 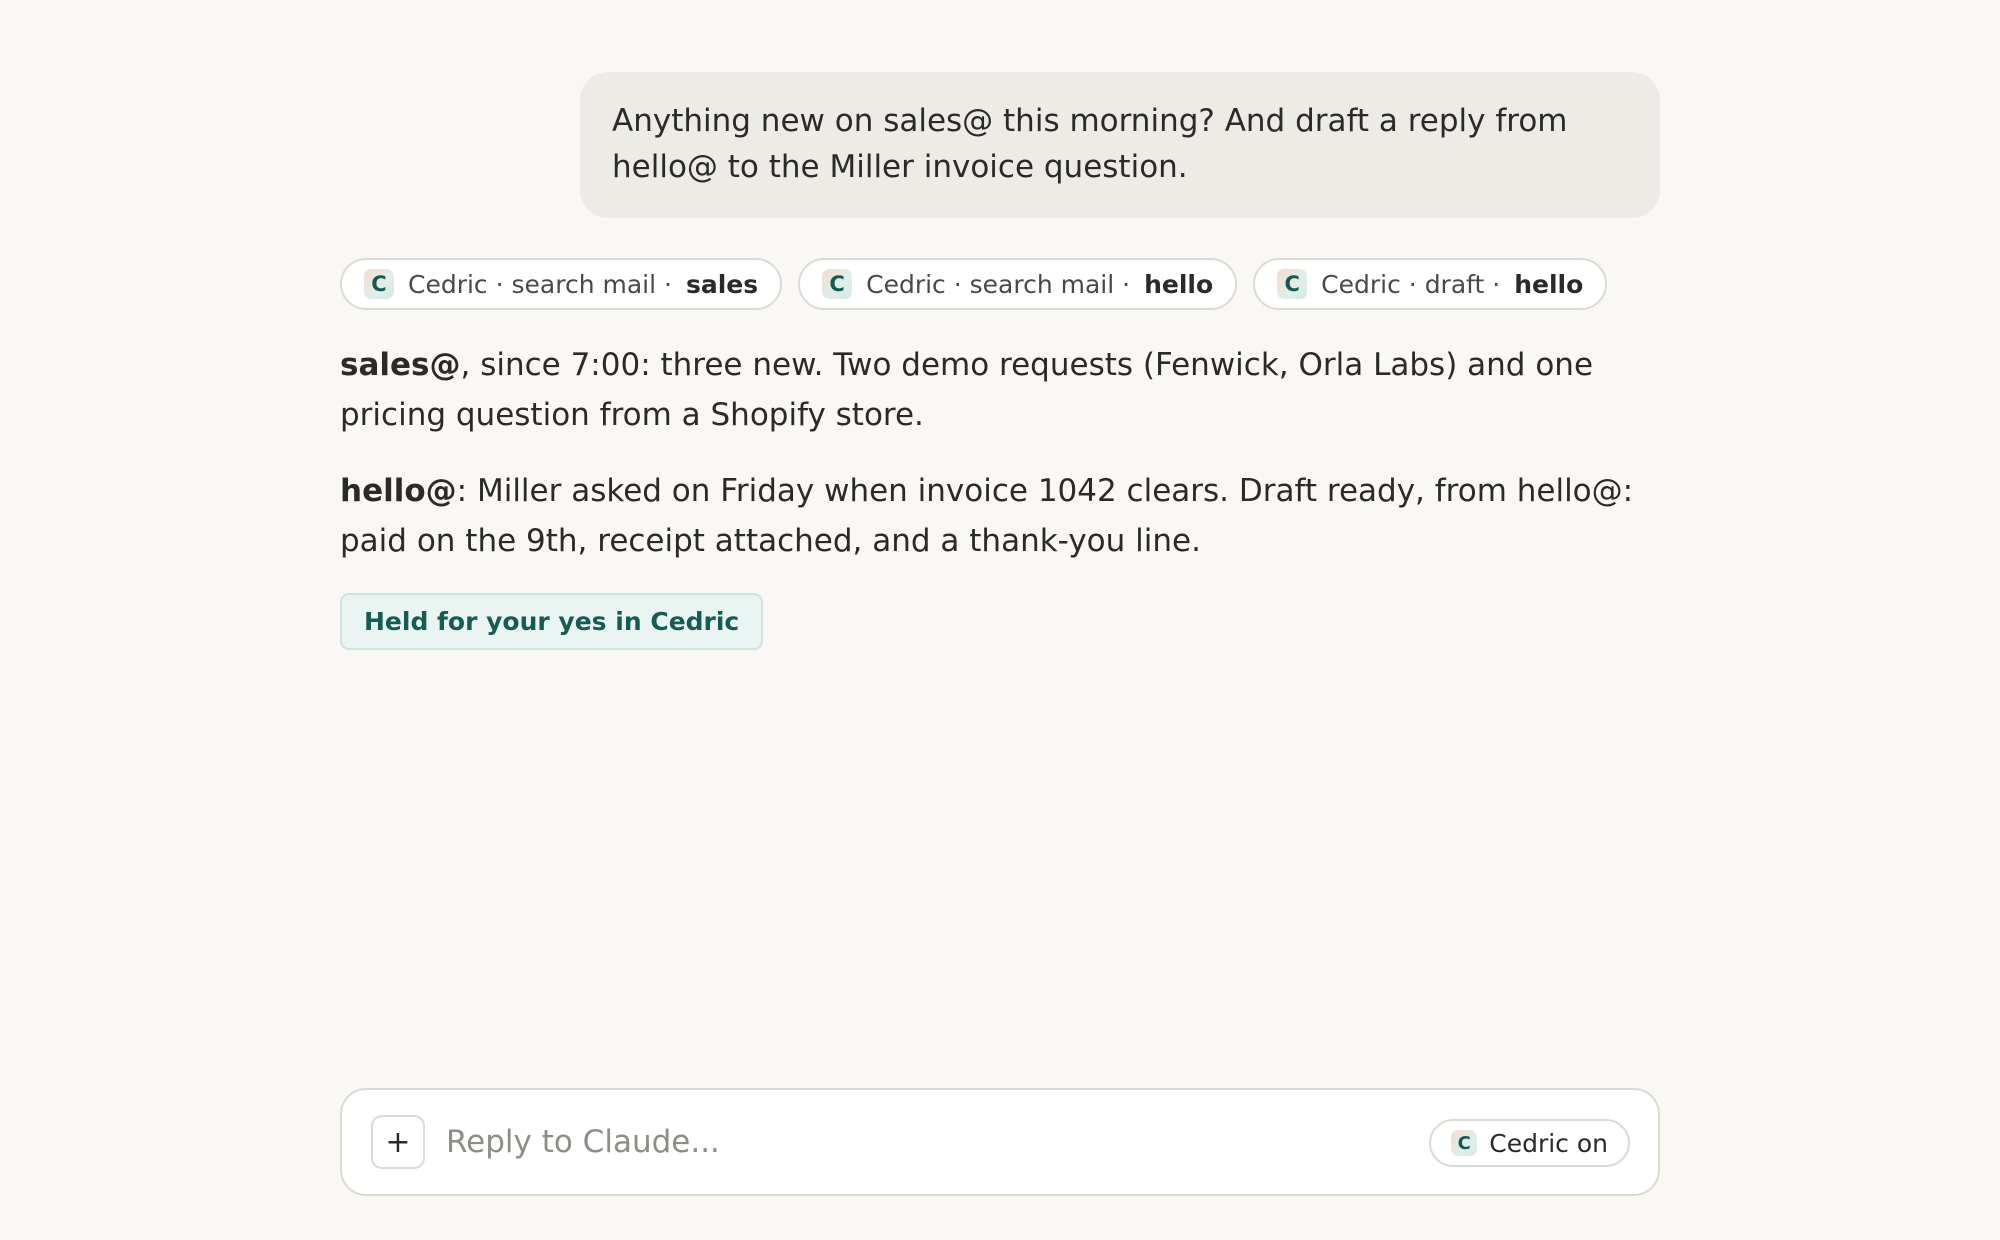 I want to click on add-attachment-button: +, so click(x=398, y=1142).